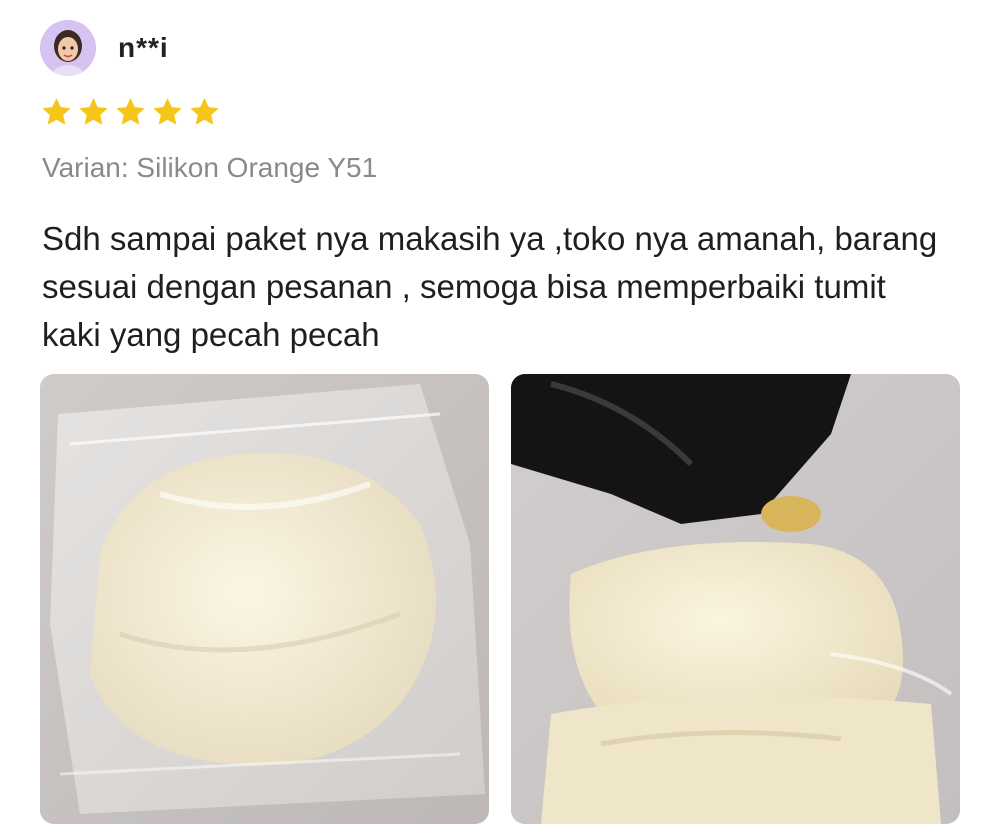 This screenshot has height=833, width=1000. I want to click on review-header: n**i, so click(104, 48).